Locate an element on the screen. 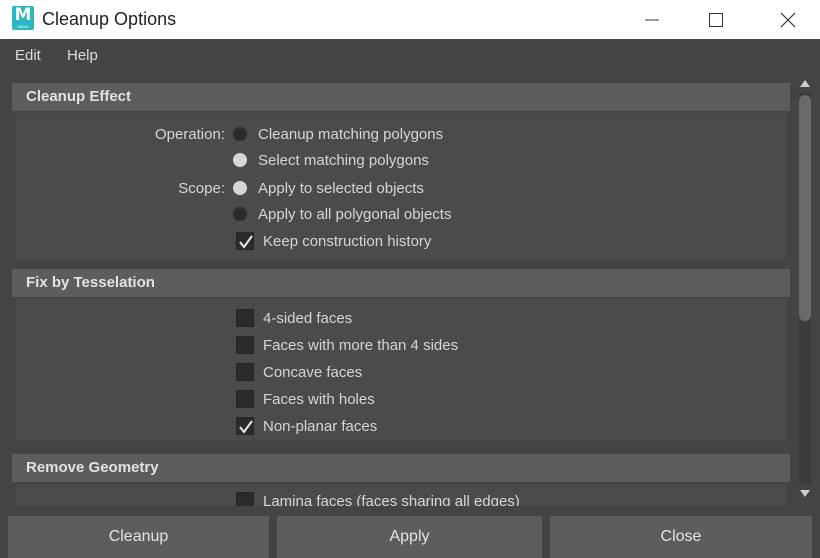 The width and height of the screenshot is (820, 558). checkbox-keep-history is located at coordinates (245, 241).